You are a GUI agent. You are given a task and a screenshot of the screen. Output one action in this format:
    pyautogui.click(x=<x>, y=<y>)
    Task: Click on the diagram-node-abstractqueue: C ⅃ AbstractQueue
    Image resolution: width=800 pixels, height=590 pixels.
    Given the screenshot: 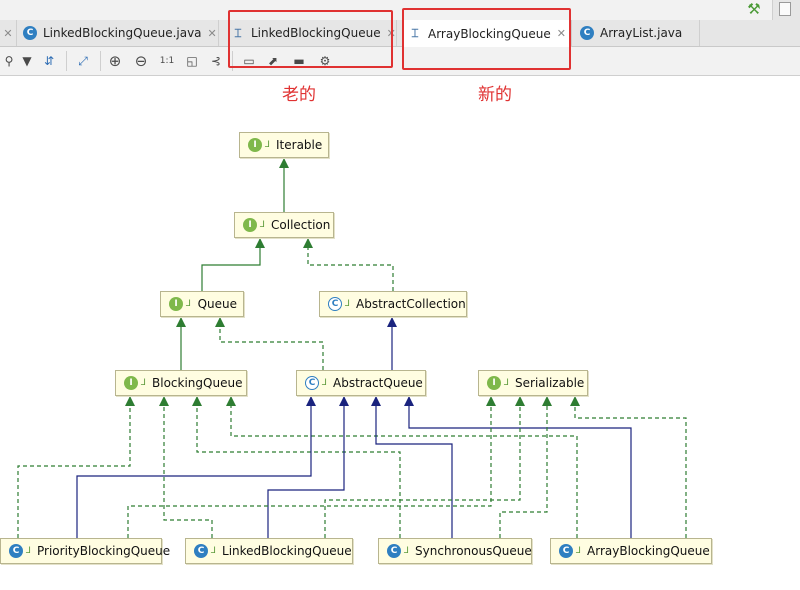 What is the action you would take?
    pyautogui.click(x=361, y=383)
    